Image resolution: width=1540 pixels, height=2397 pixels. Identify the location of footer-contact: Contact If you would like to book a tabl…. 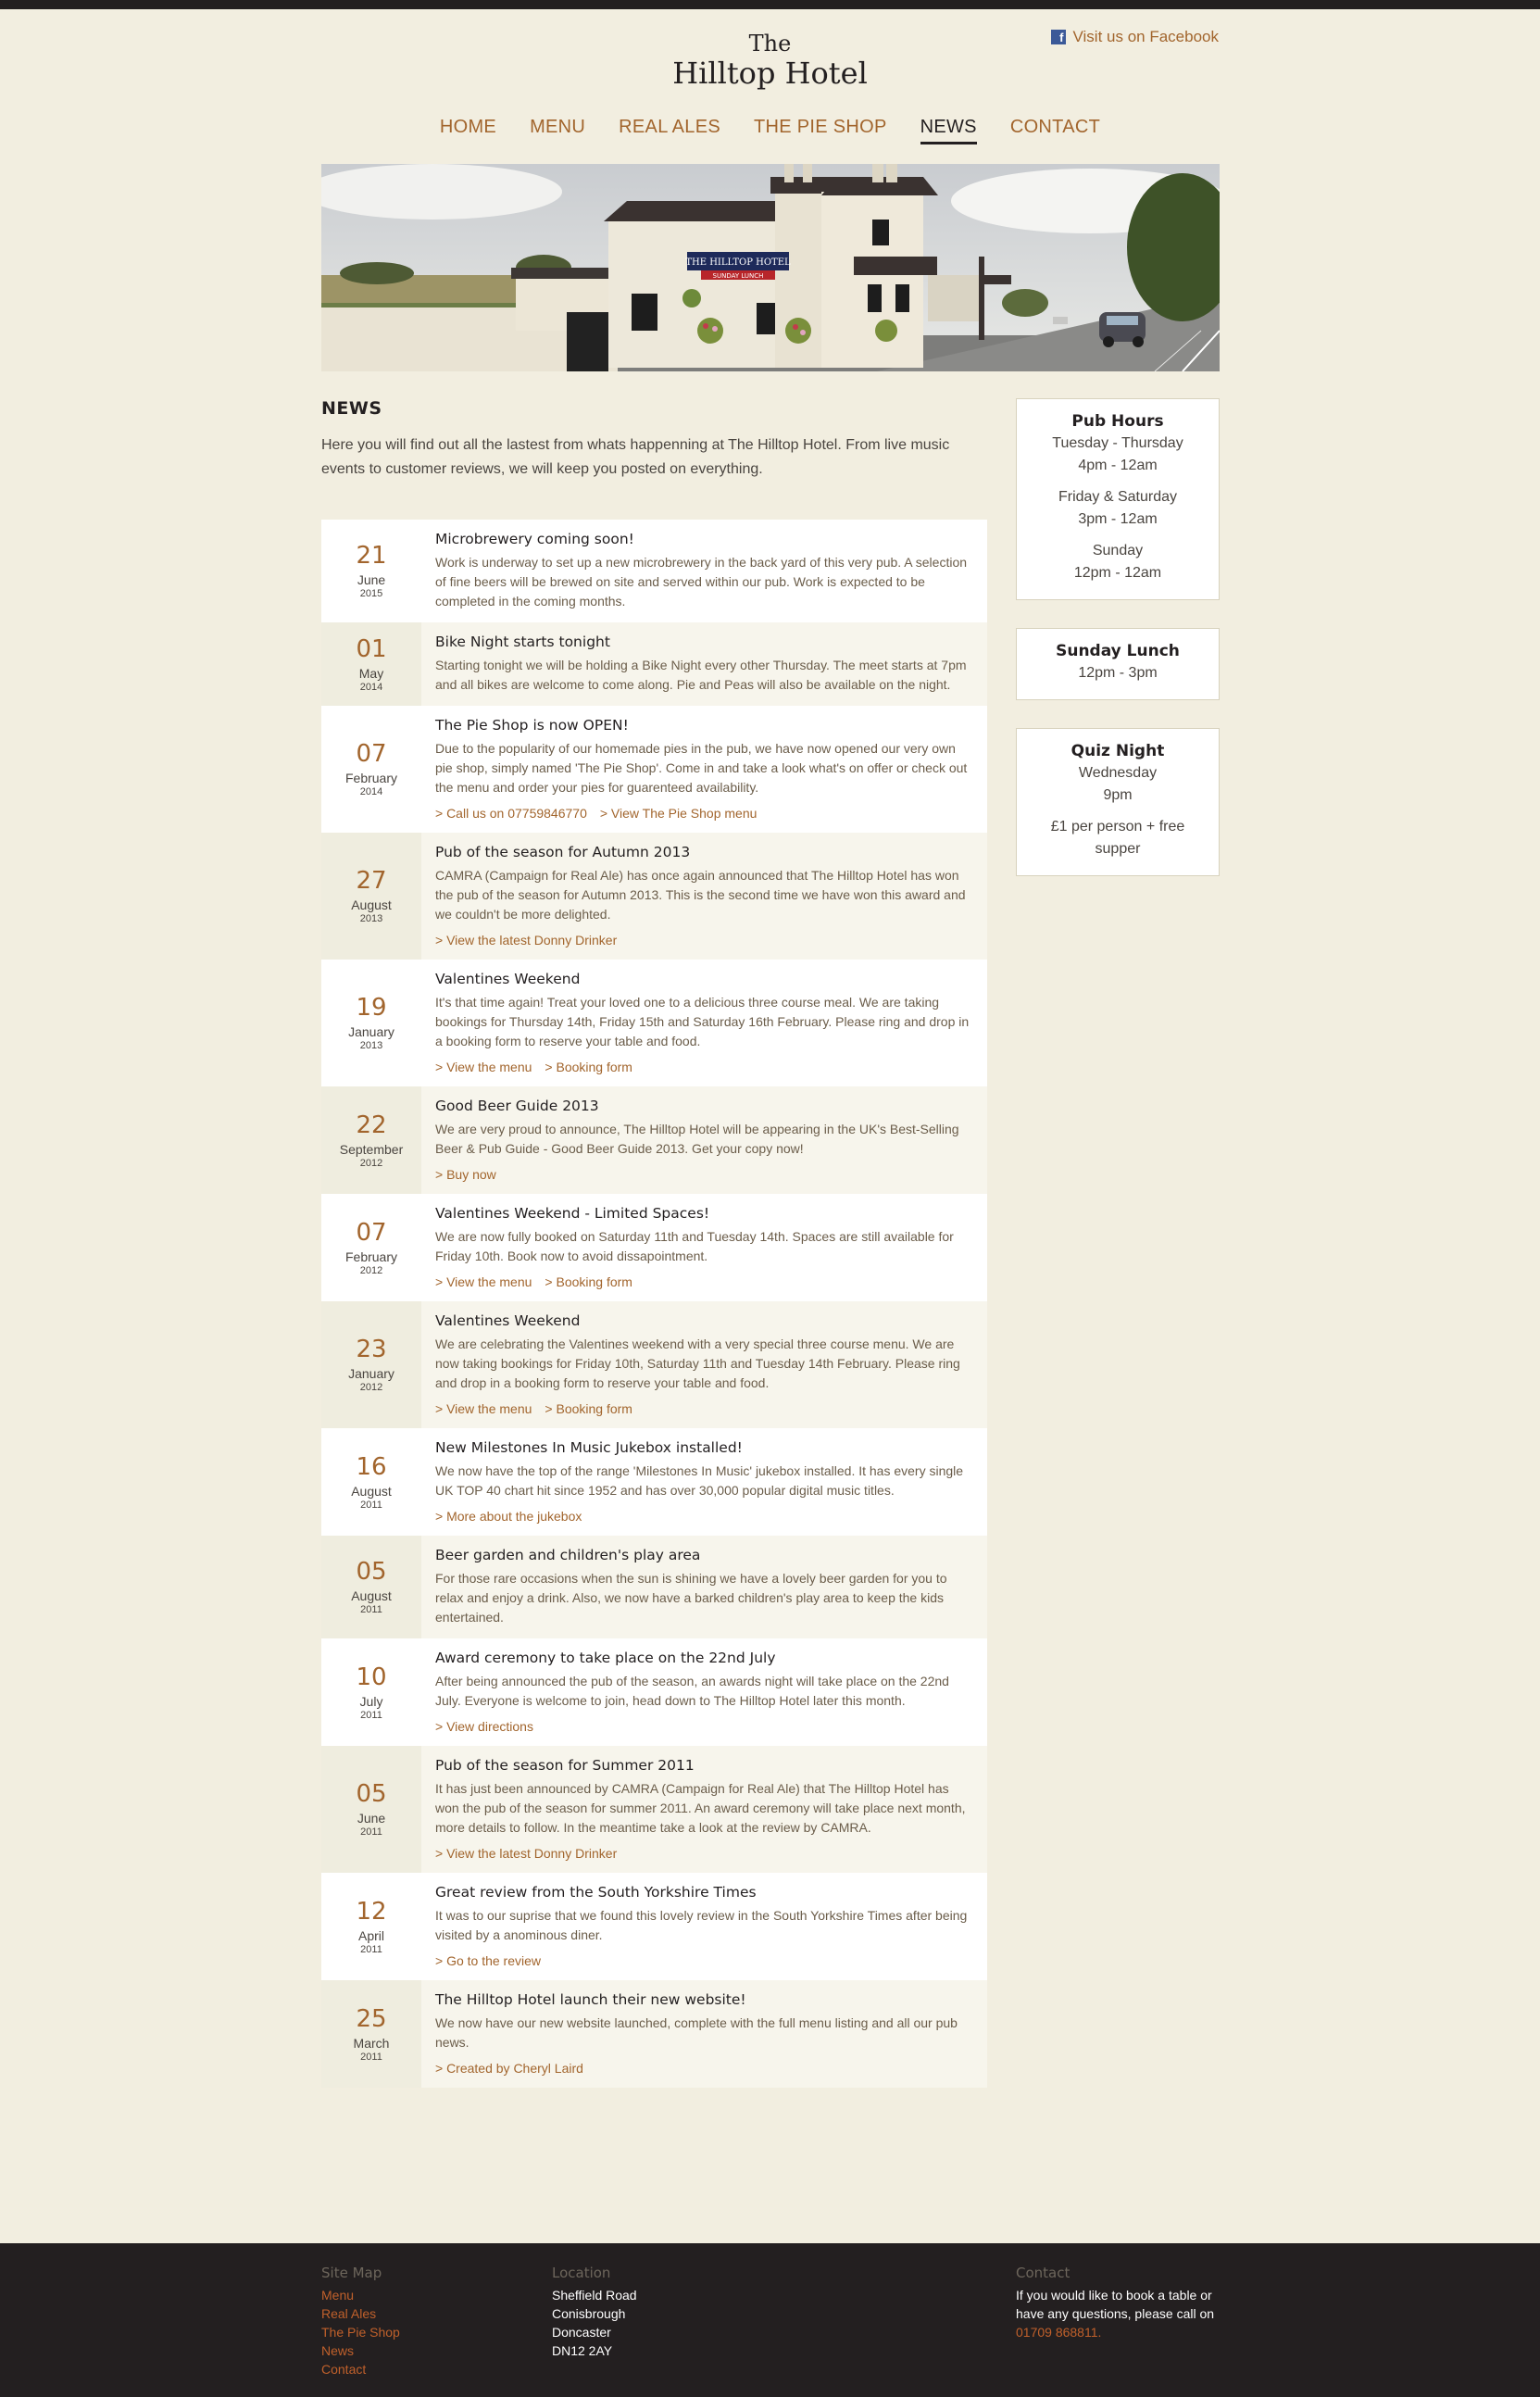
(1115, 2302).